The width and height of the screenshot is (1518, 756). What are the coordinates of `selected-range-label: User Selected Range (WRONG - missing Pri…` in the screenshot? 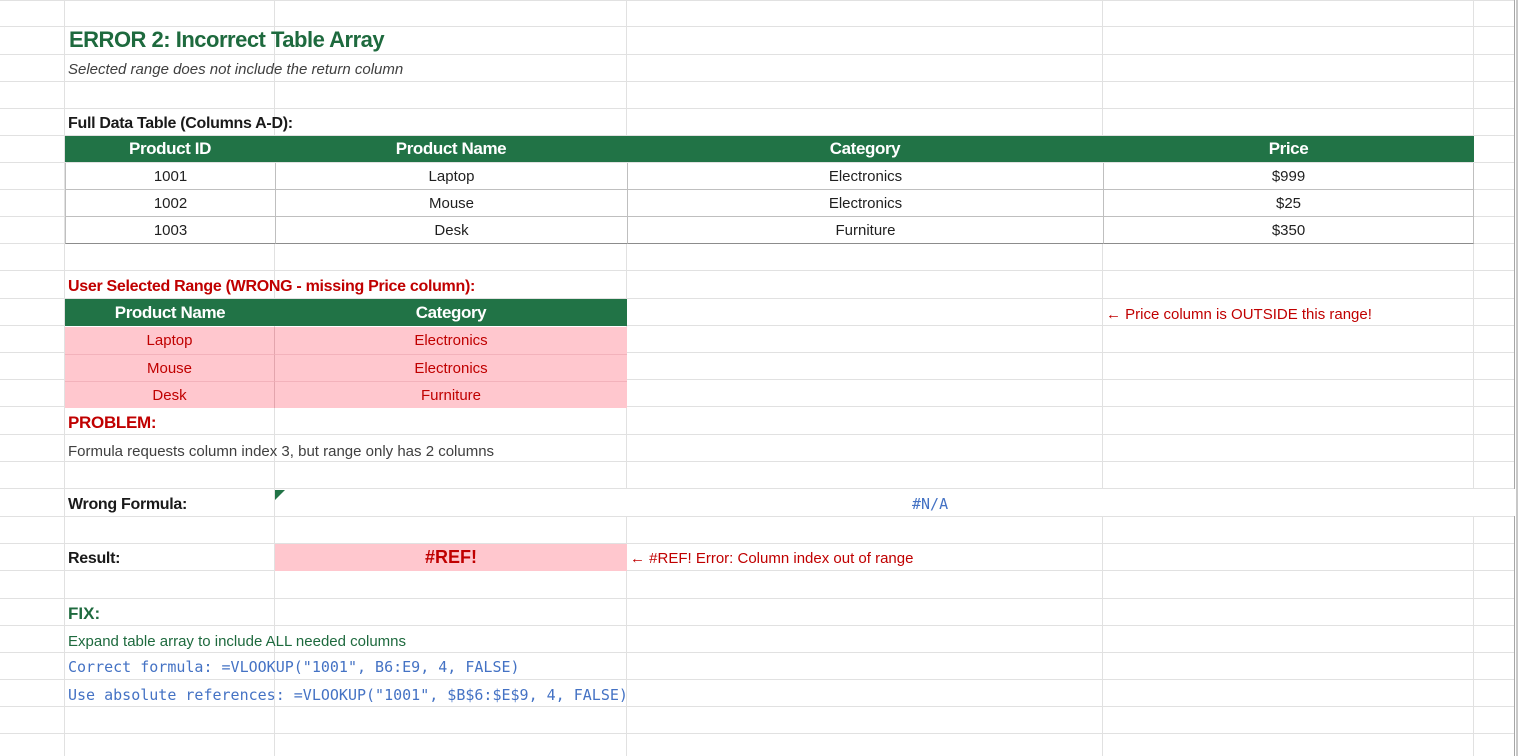 It's located at (272, 286).